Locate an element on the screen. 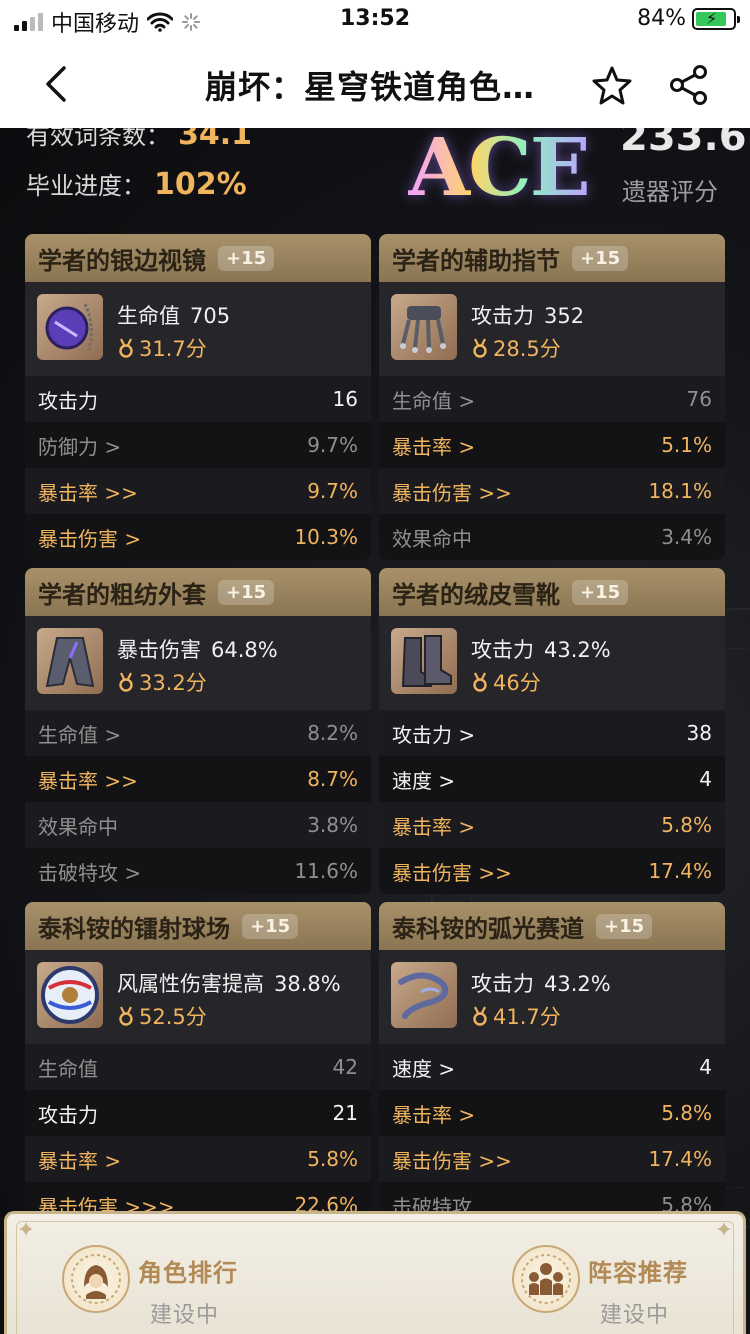 This screenshot has width=750, height=1334. character-ranking-icon is located at coordinates (96, 1279).